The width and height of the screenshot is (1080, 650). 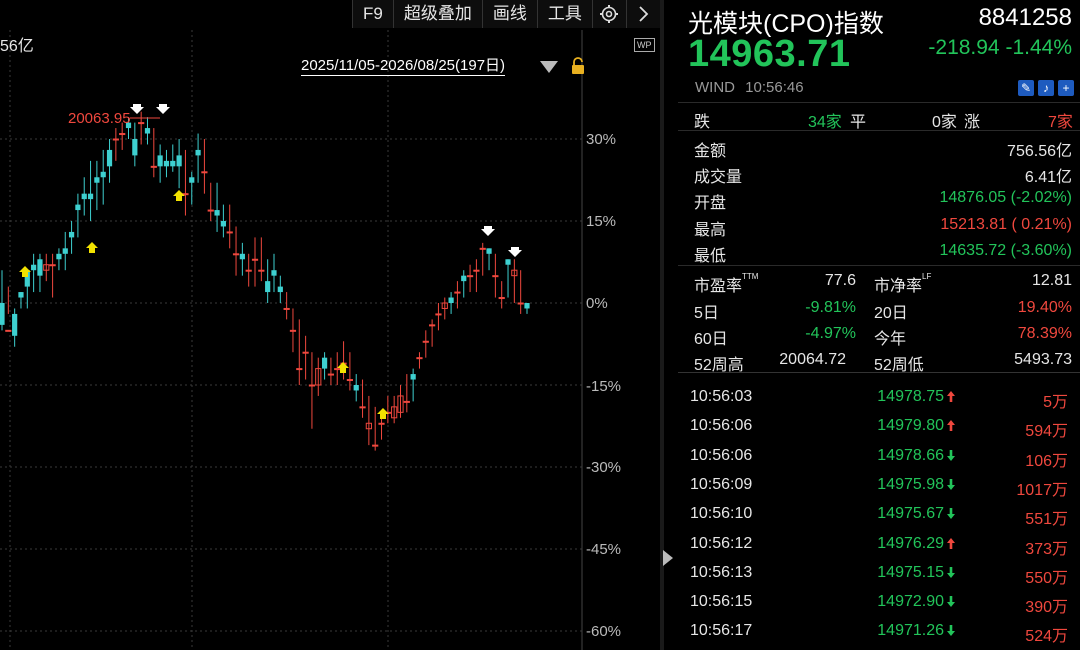 I want to click on stat-value: 15213.81 ( 0.21%), so click(x=1006, y=224).